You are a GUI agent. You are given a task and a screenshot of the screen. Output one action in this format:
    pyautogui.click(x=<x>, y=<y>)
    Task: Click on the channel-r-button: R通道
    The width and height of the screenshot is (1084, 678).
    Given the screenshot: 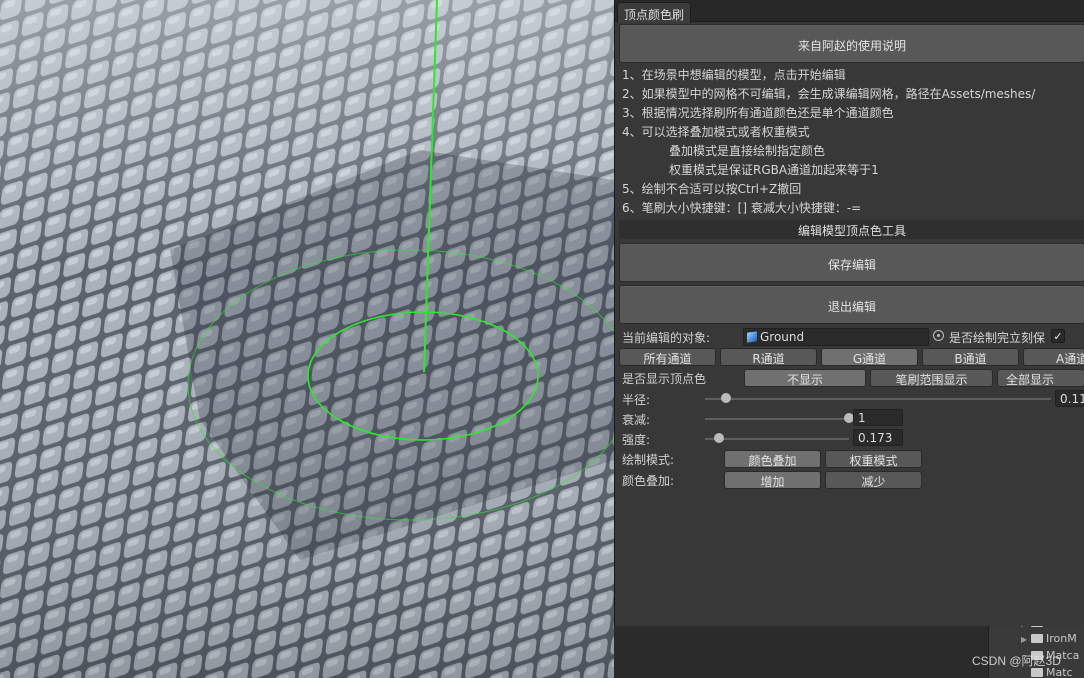 What is the action you would take?
    pyautogui.click(x=768, y=357)
    